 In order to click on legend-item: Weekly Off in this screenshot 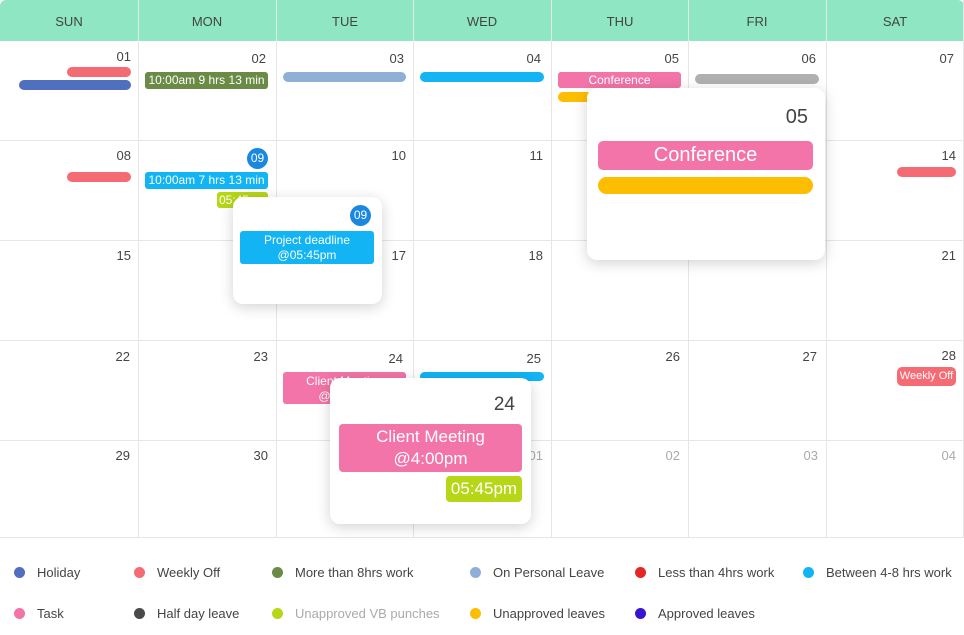, I will do `click(177, 572)`.